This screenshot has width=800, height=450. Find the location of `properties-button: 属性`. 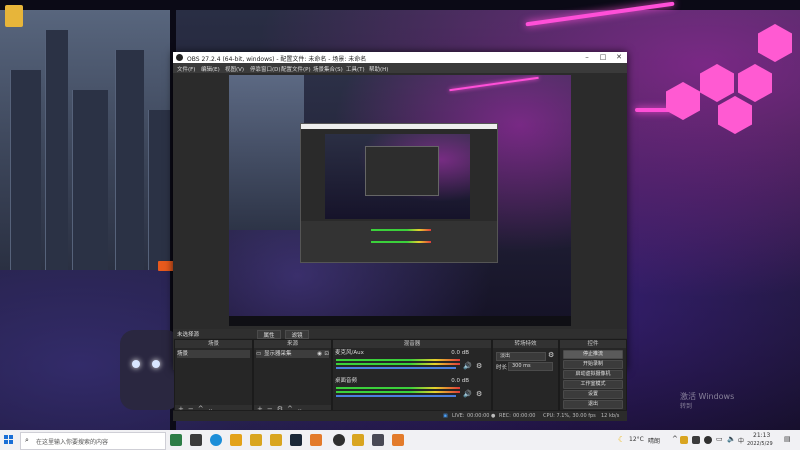

properties-button: 属性 is located at coordinates (269, 334).